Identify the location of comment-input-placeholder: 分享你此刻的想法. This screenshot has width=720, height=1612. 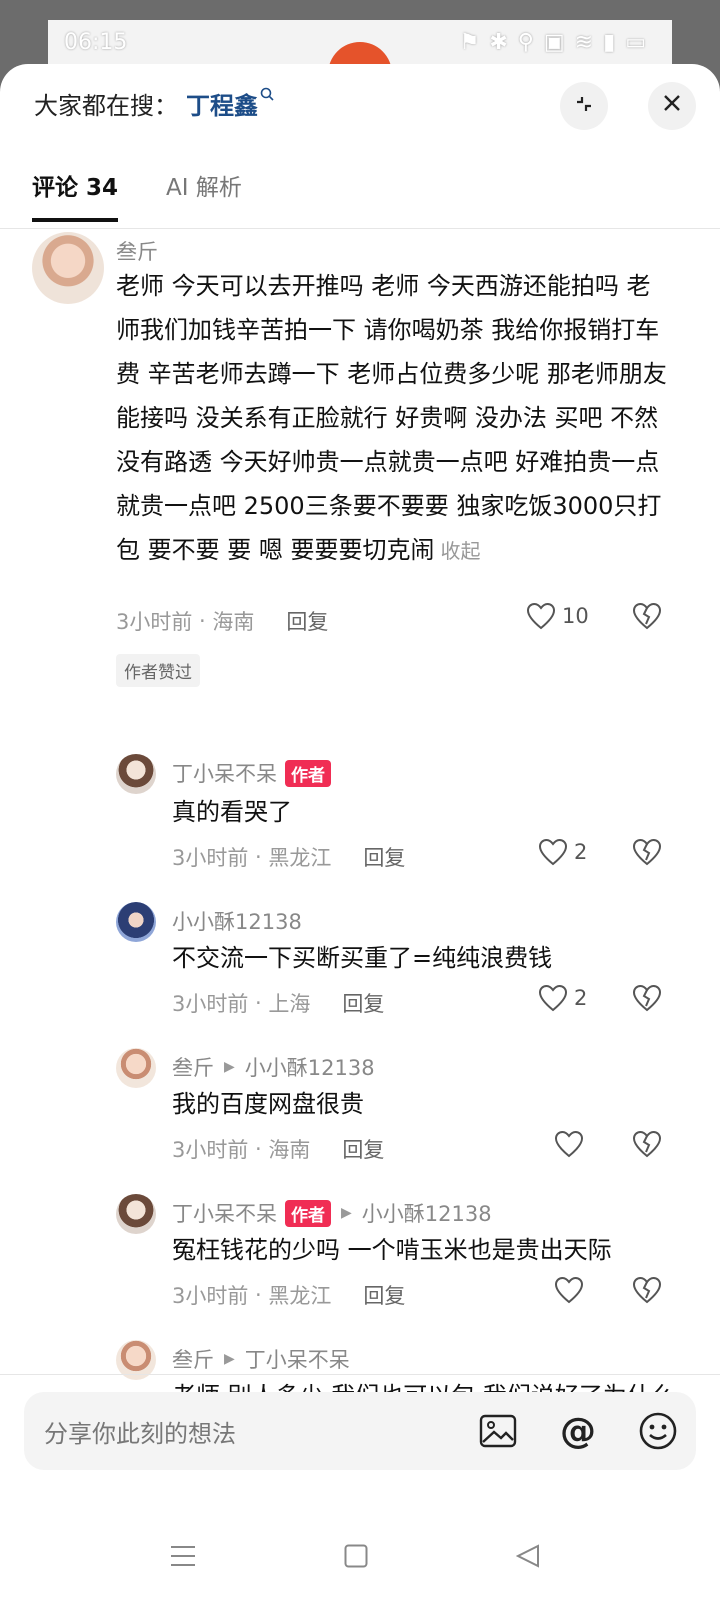
(140, 1433).